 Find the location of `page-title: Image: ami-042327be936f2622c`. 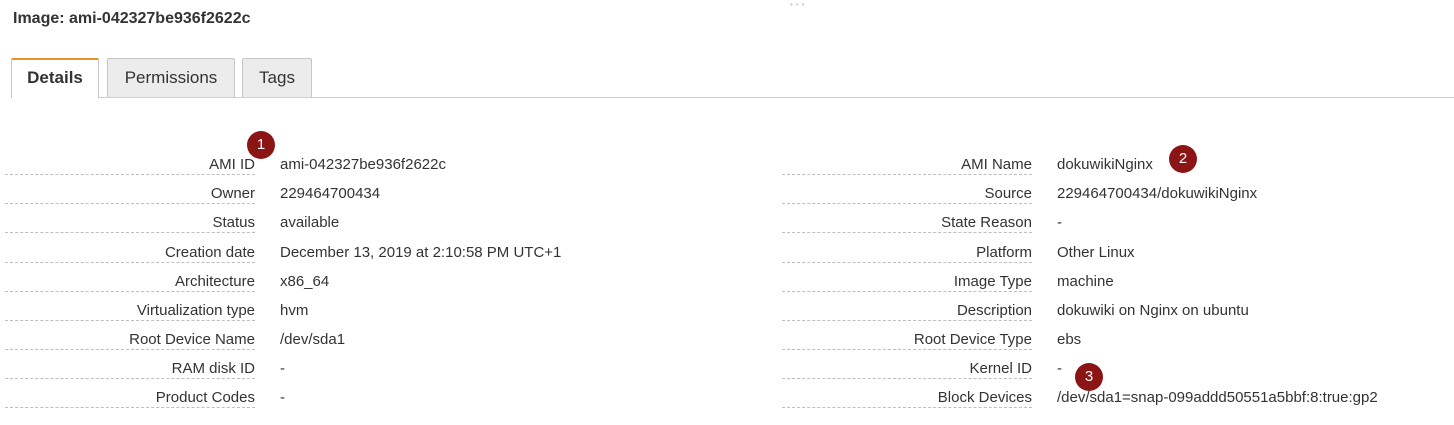

page-title: Image: ami-042327be936f2622c is located at coordinates (132, 18).